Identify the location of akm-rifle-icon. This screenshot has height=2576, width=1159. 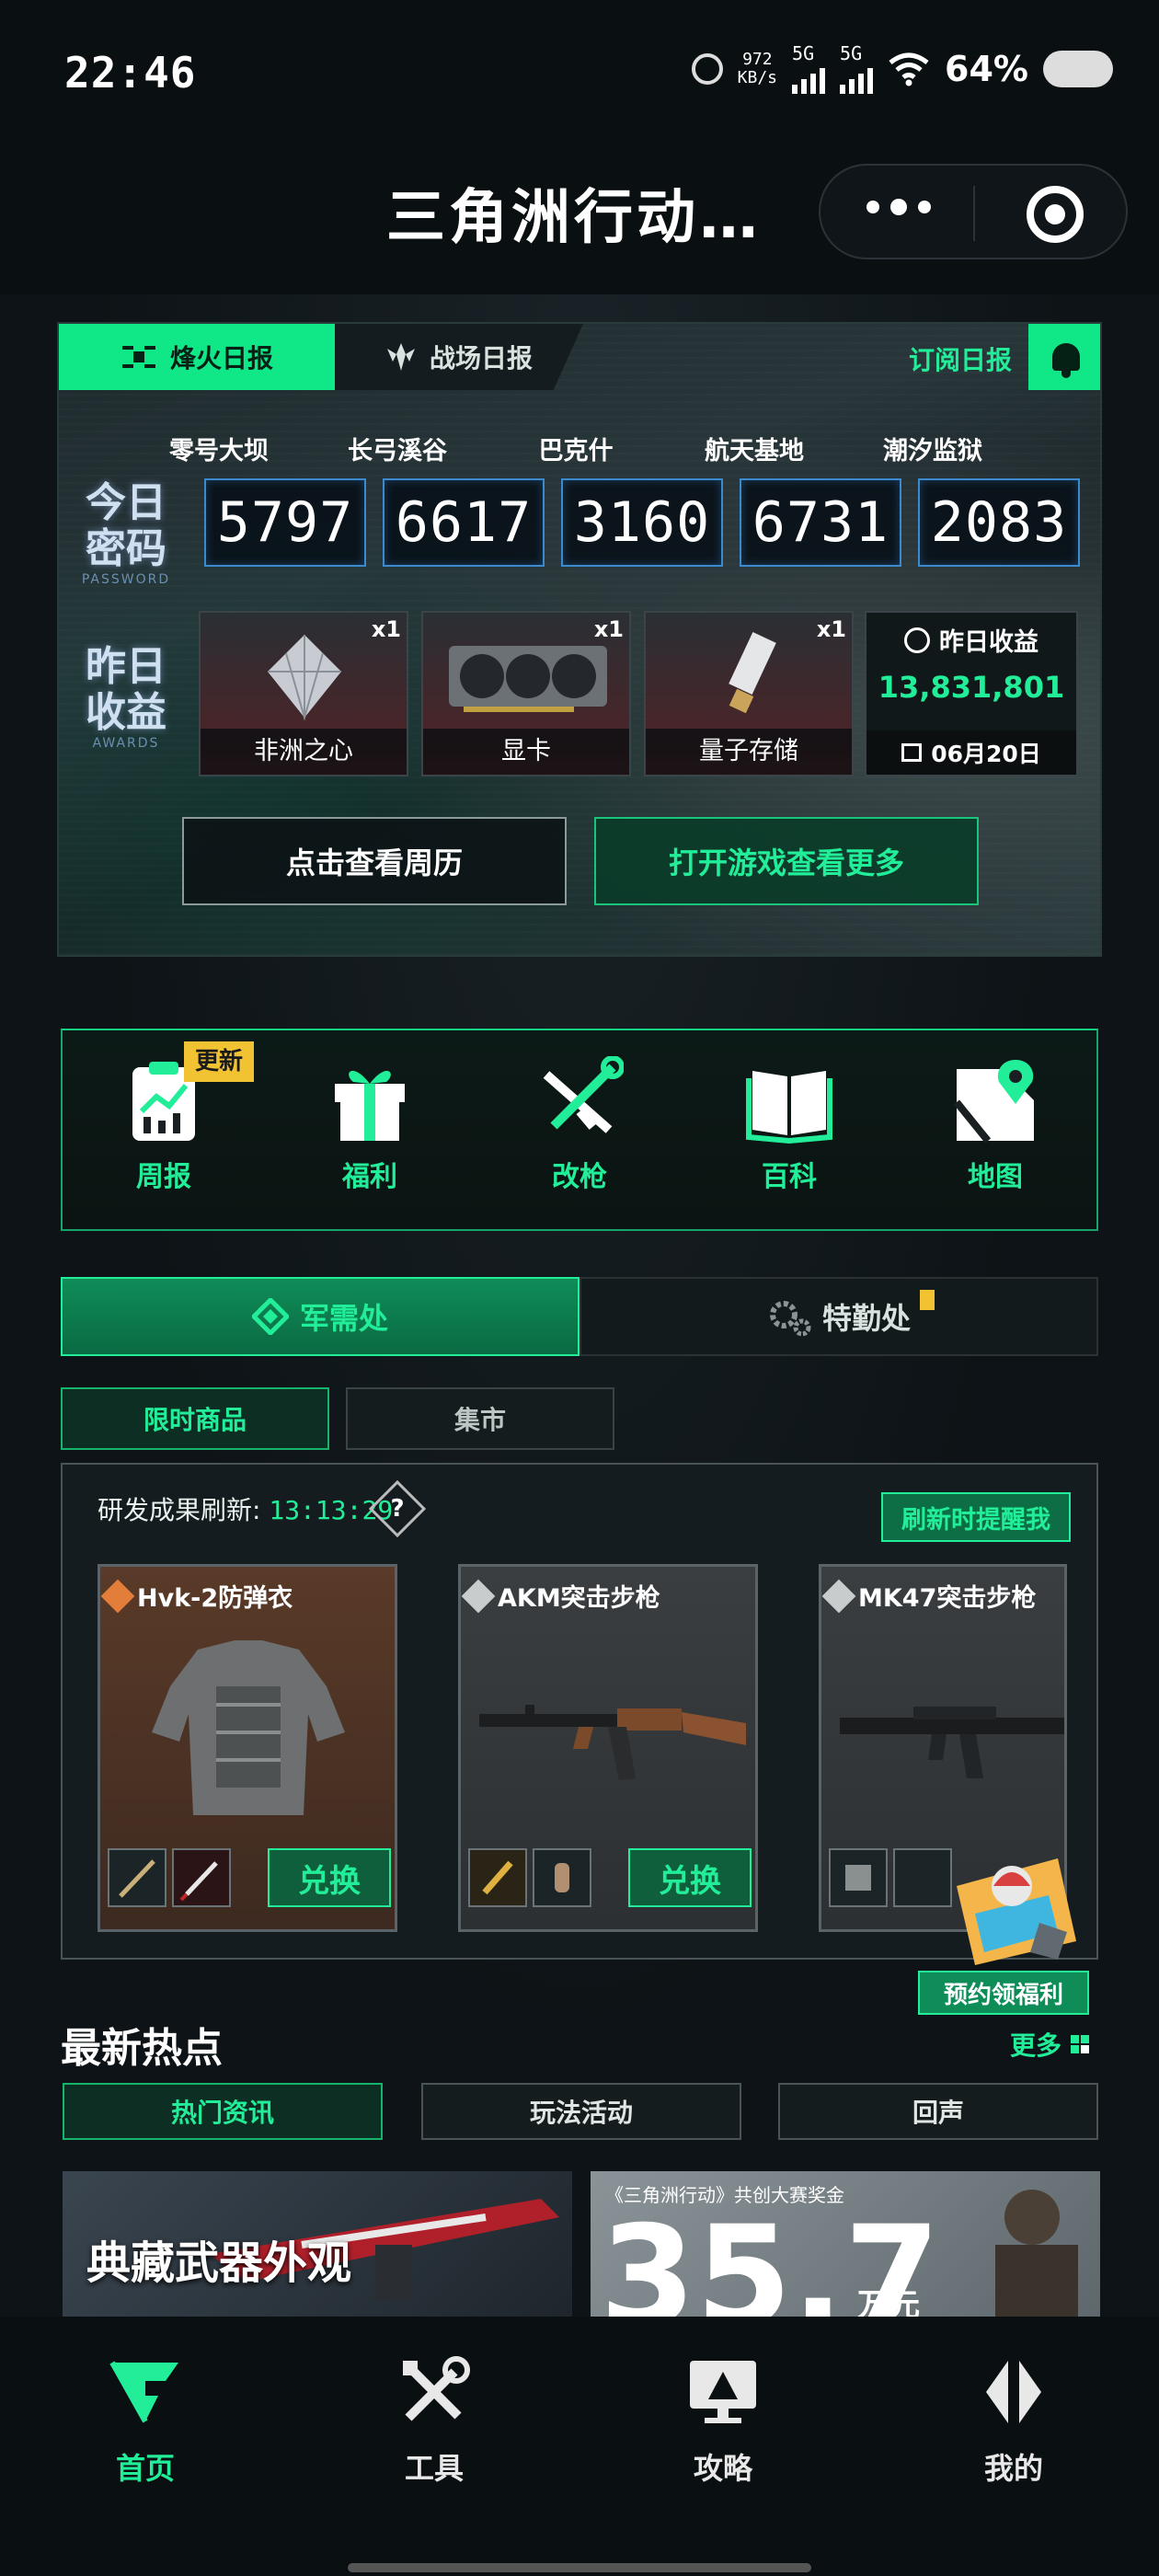
(612, 1742).